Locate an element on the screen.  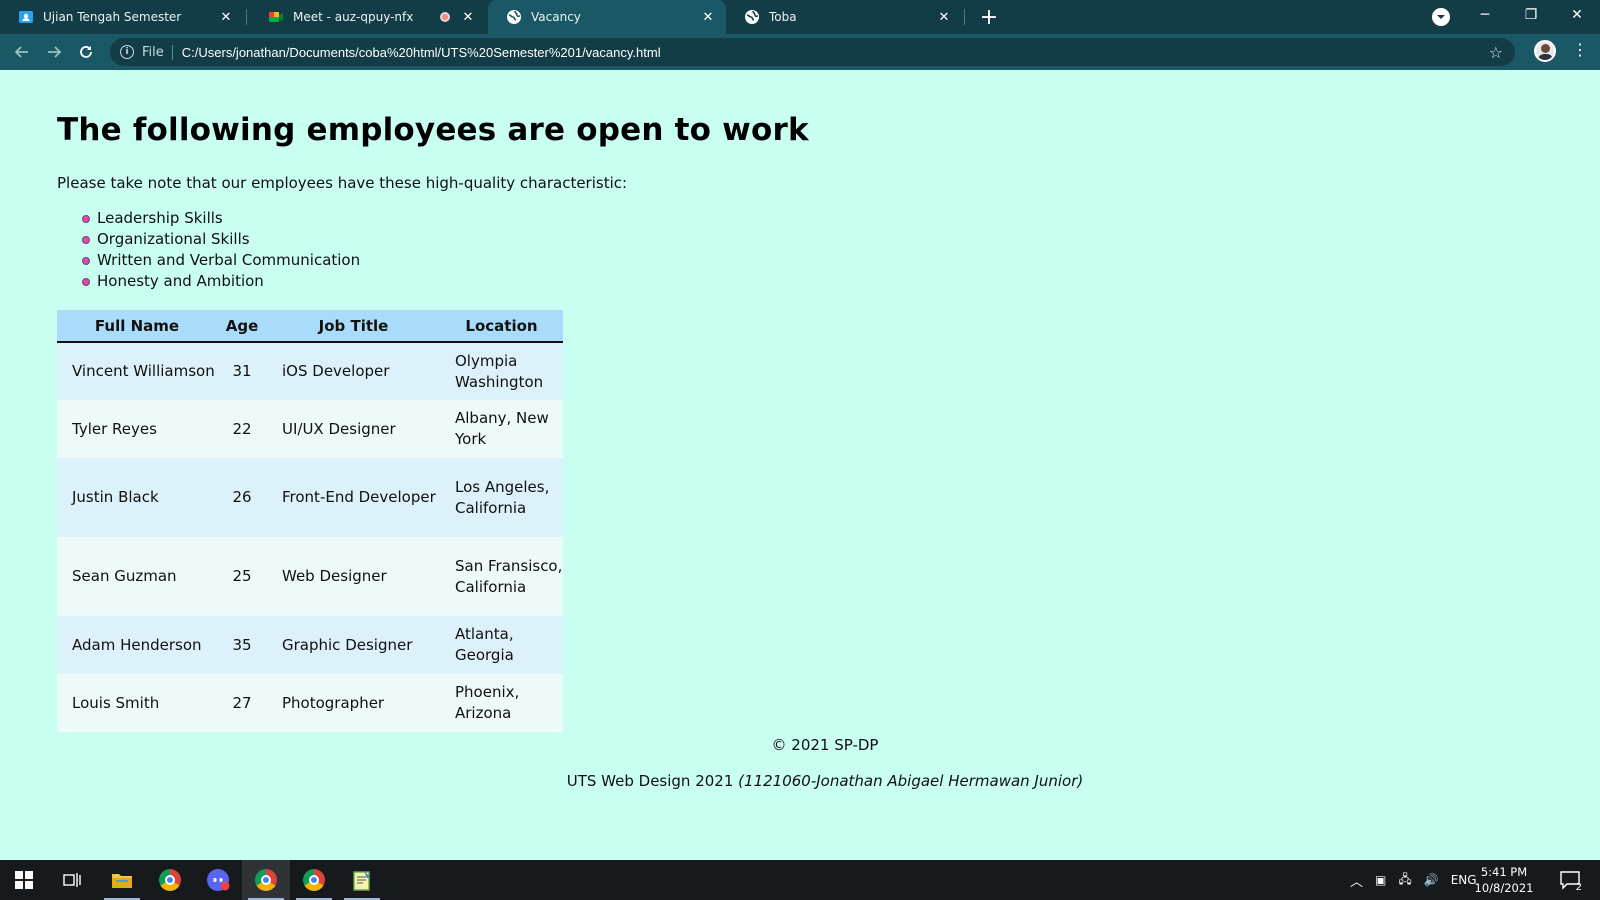
cell-job: Photographer is located at coordinates (353, 703).